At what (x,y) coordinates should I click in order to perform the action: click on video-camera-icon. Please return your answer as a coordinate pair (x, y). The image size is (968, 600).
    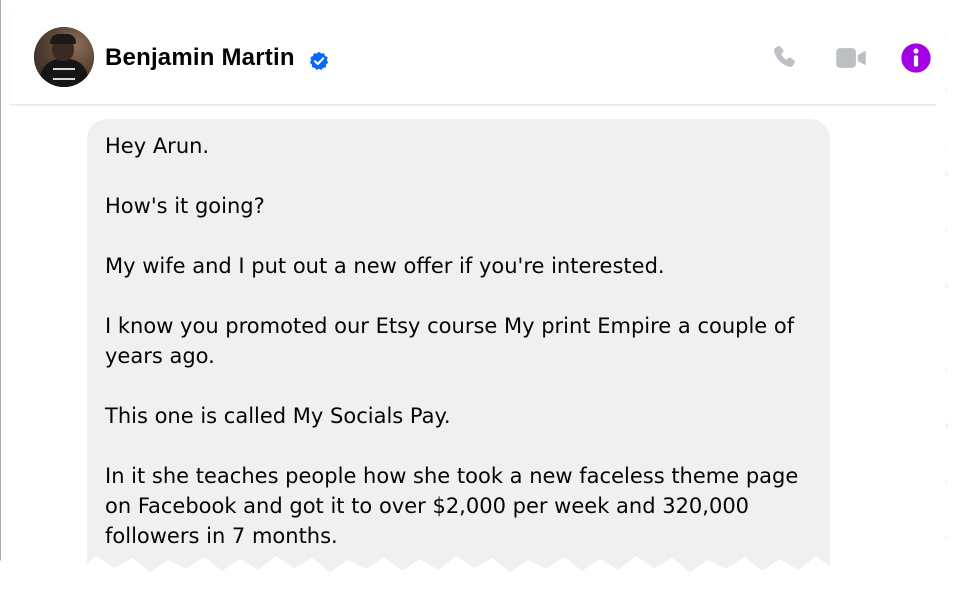
    Looking at the image, I should click on (851, 58).